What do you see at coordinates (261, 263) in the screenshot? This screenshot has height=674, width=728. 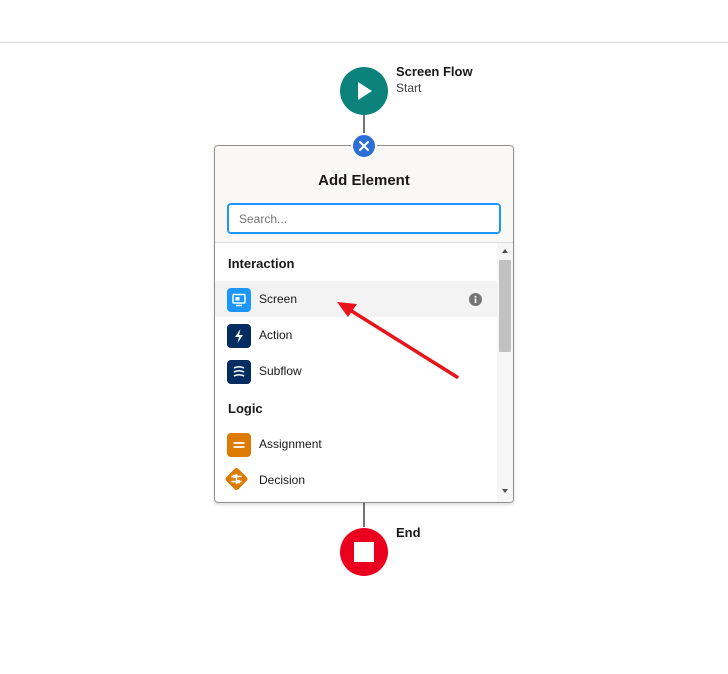 I see `section-heading-interaction: Interaction` at bounding box center [261, 263].